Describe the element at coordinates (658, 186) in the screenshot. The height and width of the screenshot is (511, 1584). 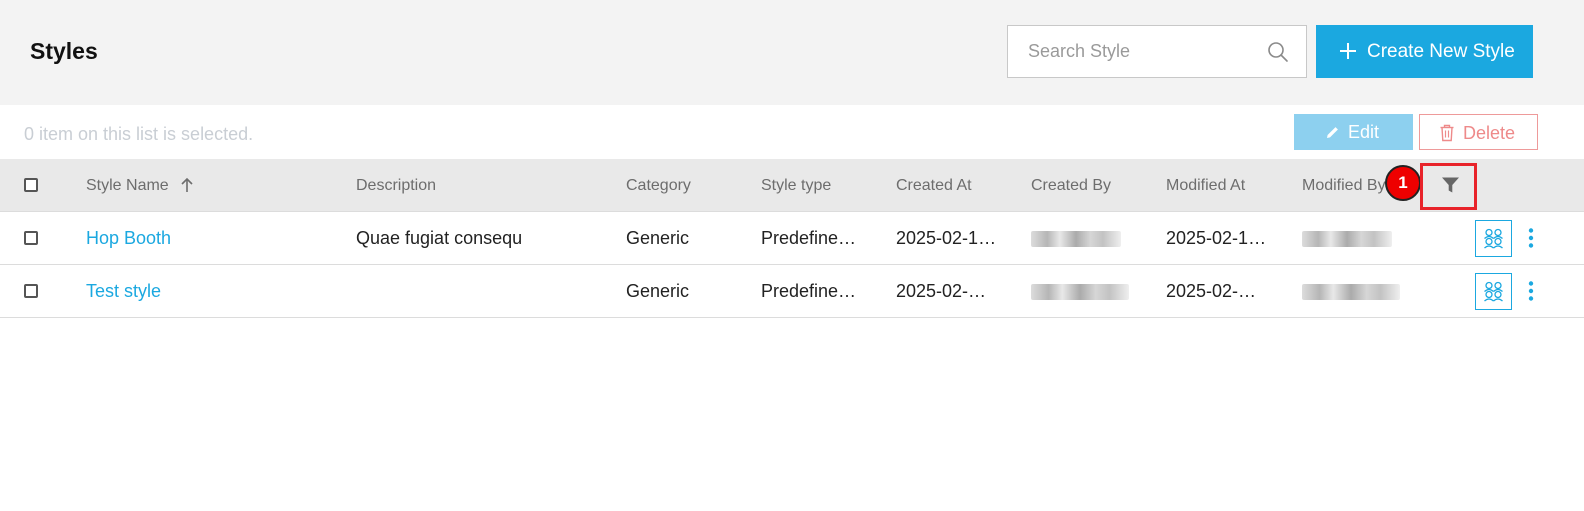
I see `column-header-category: Category` at that location.